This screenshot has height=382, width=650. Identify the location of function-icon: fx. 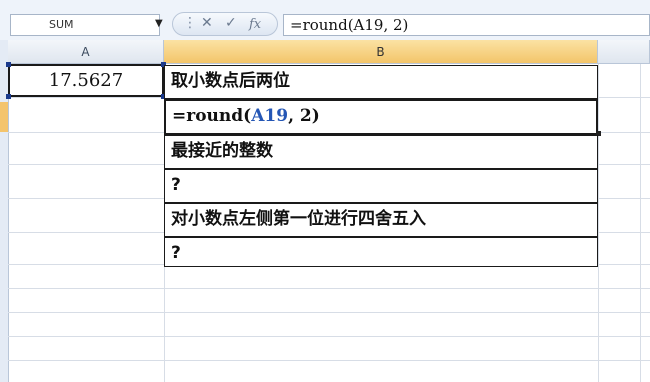
(255, 24).